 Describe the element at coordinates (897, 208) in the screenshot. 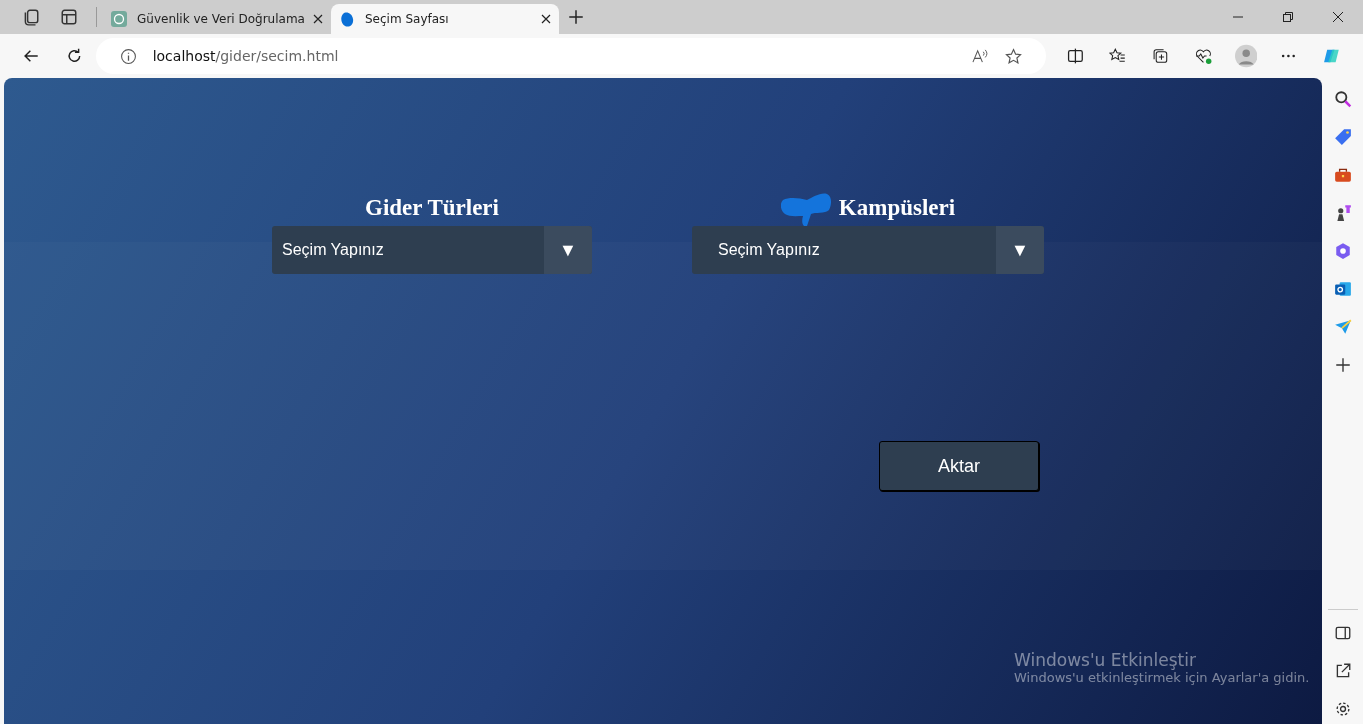

I see `field-label: Kampüsleri` at that location.